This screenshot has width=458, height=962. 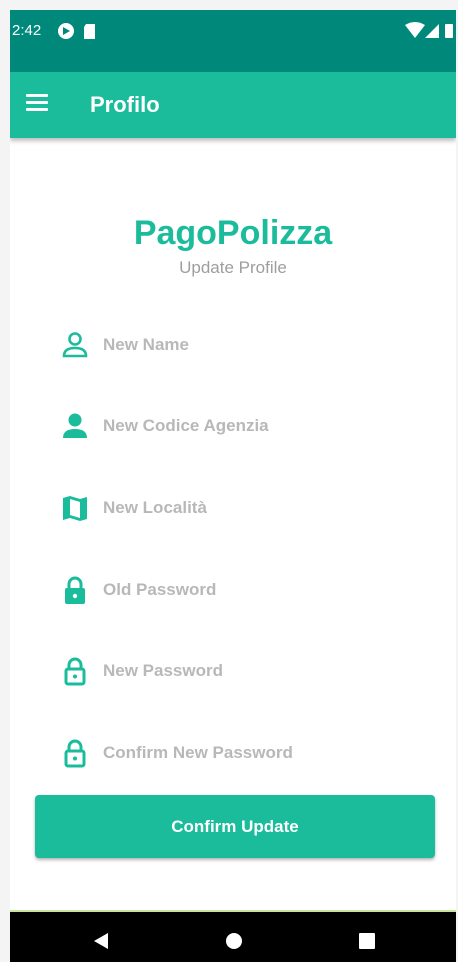 What do you see at coordinates (250, 591) in the screenshot?
I see `old-password-field: Old Password` at bounding box center [250, 591].